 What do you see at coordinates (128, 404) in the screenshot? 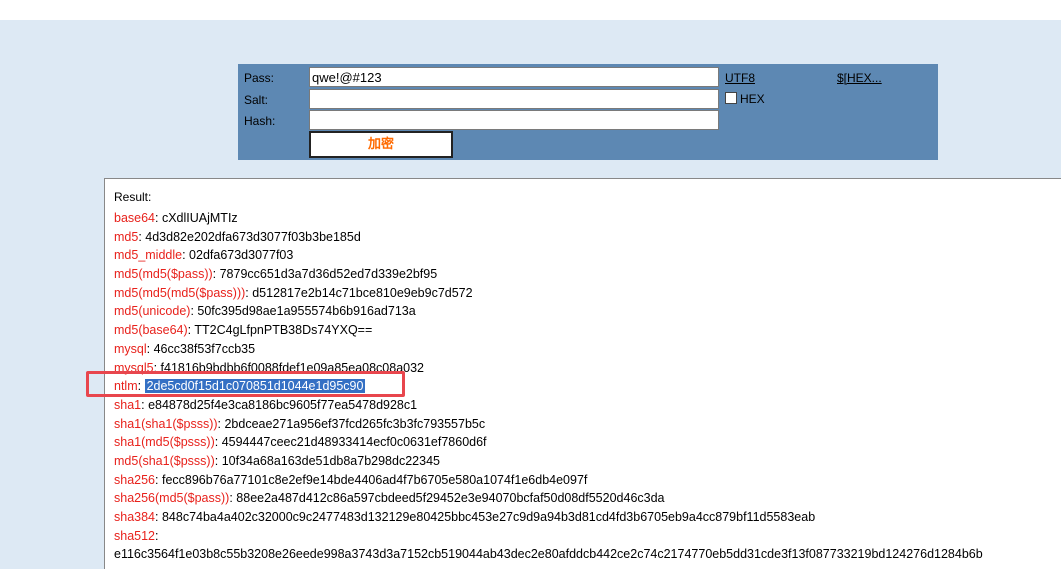
I see `result-key: sha1` at bounding box center [128, 404].